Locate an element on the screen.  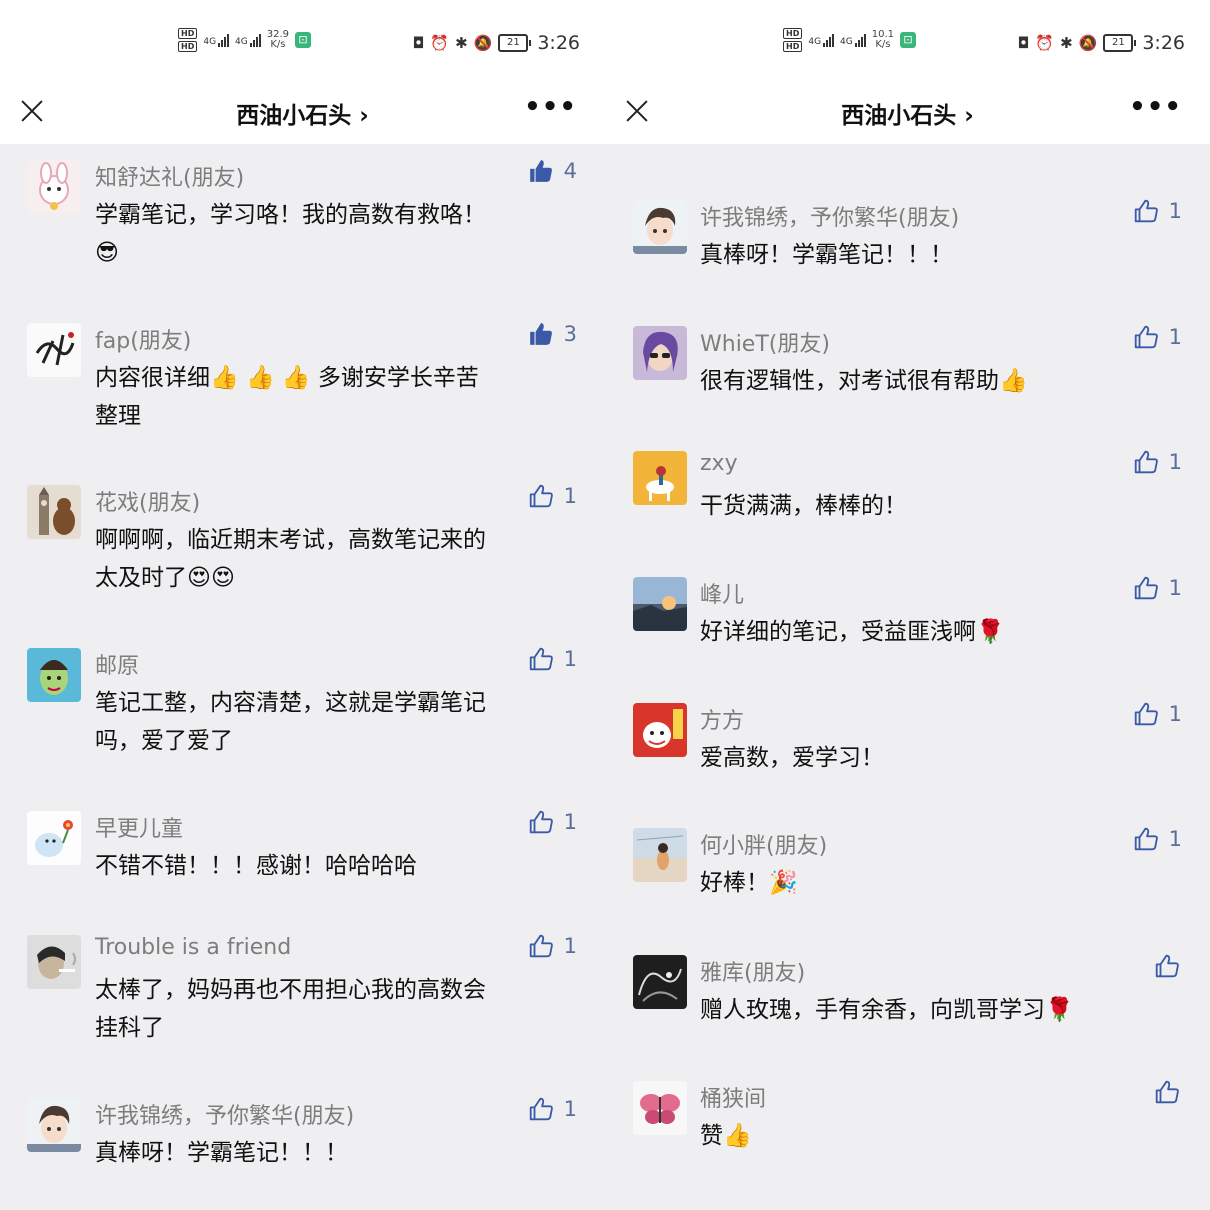
like-button: 4 is located at coordinates (552, 171).